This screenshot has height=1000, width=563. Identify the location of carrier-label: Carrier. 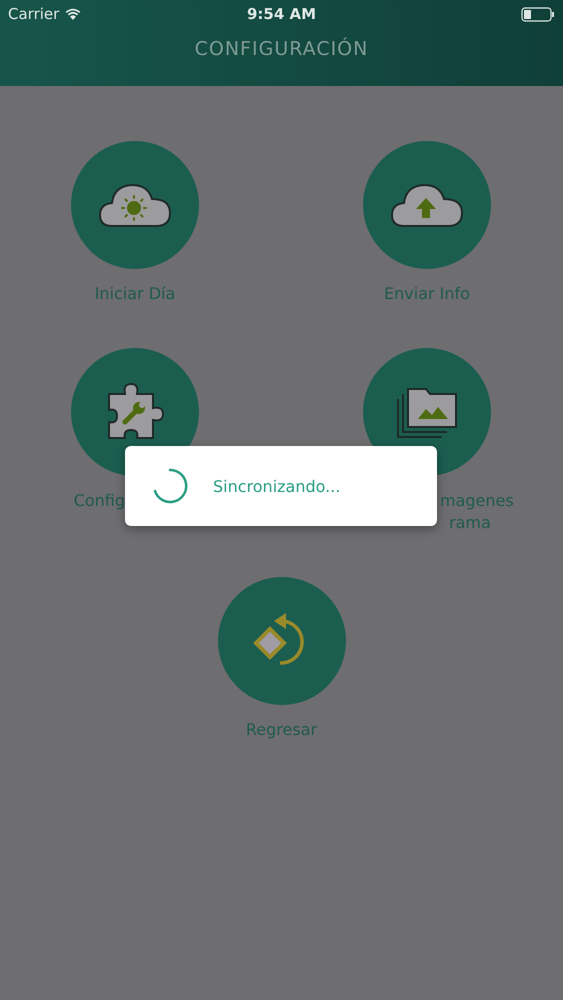
(34, 14).